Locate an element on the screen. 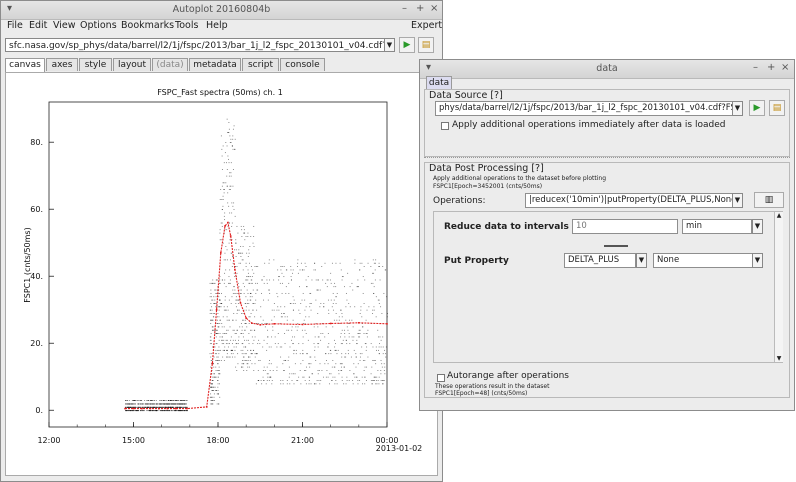 The width and height of the screenshot is (796, 482). put-property-name-dropdown-icon: ▼ is located at coordinates (641, 260).